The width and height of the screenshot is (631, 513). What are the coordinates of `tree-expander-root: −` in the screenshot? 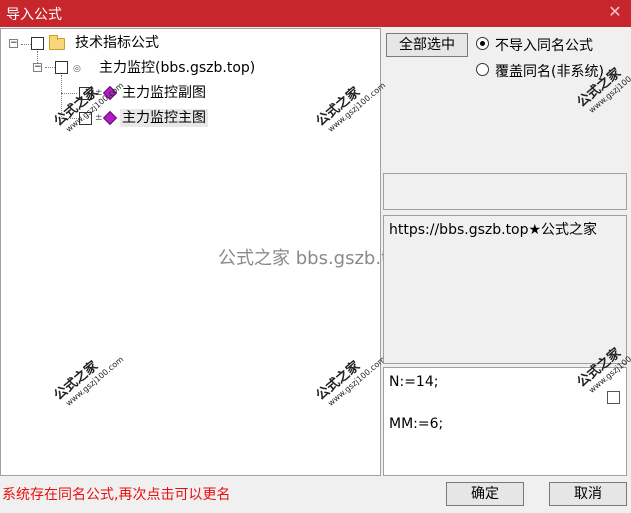 It's located at (13, 43).